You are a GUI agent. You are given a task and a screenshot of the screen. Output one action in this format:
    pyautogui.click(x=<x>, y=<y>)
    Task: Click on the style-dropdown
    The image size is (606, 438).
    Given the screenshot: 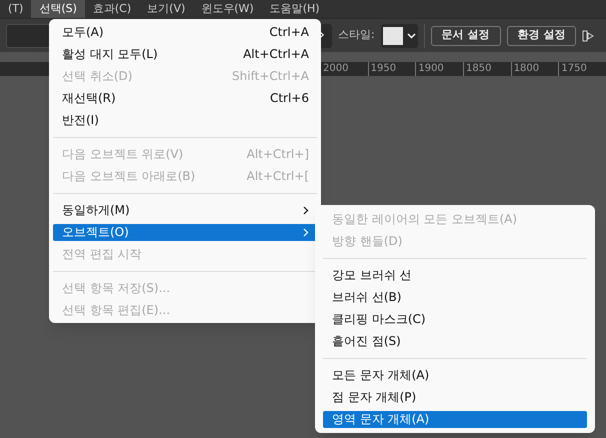 What is the action you would take?
    pyautogui.click(x=399, y=36)
    